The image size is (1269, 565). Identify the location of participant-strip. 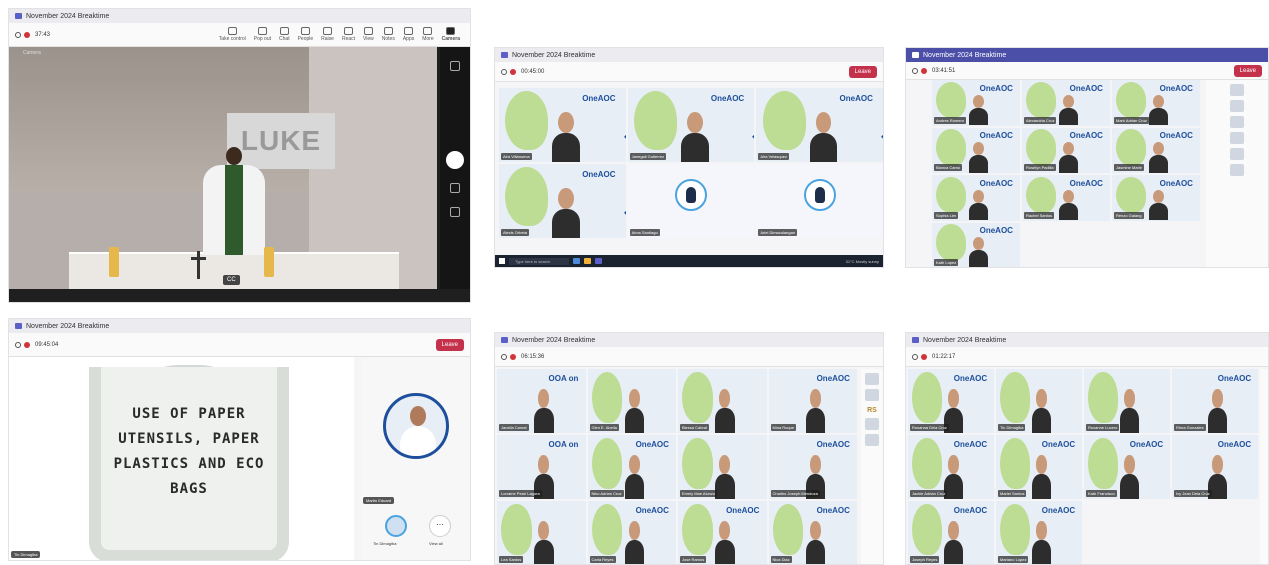
(1264, 466).